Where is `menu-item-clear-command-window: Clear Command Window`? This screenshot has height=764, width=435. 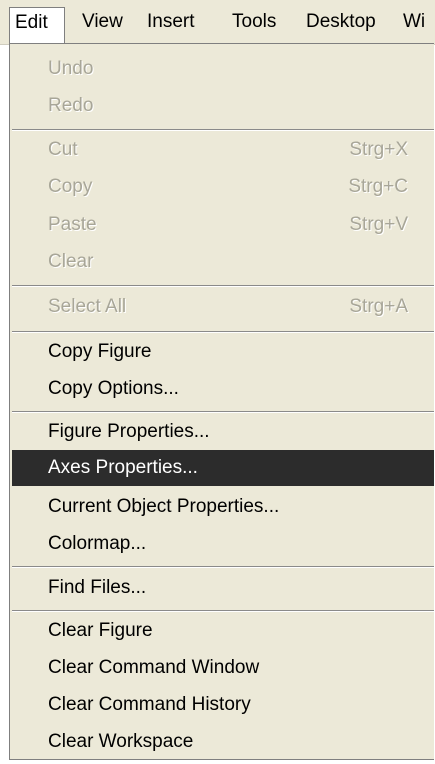 menu-item-clear-command-window: Clear Command Window is located at coordinates (223, 668).